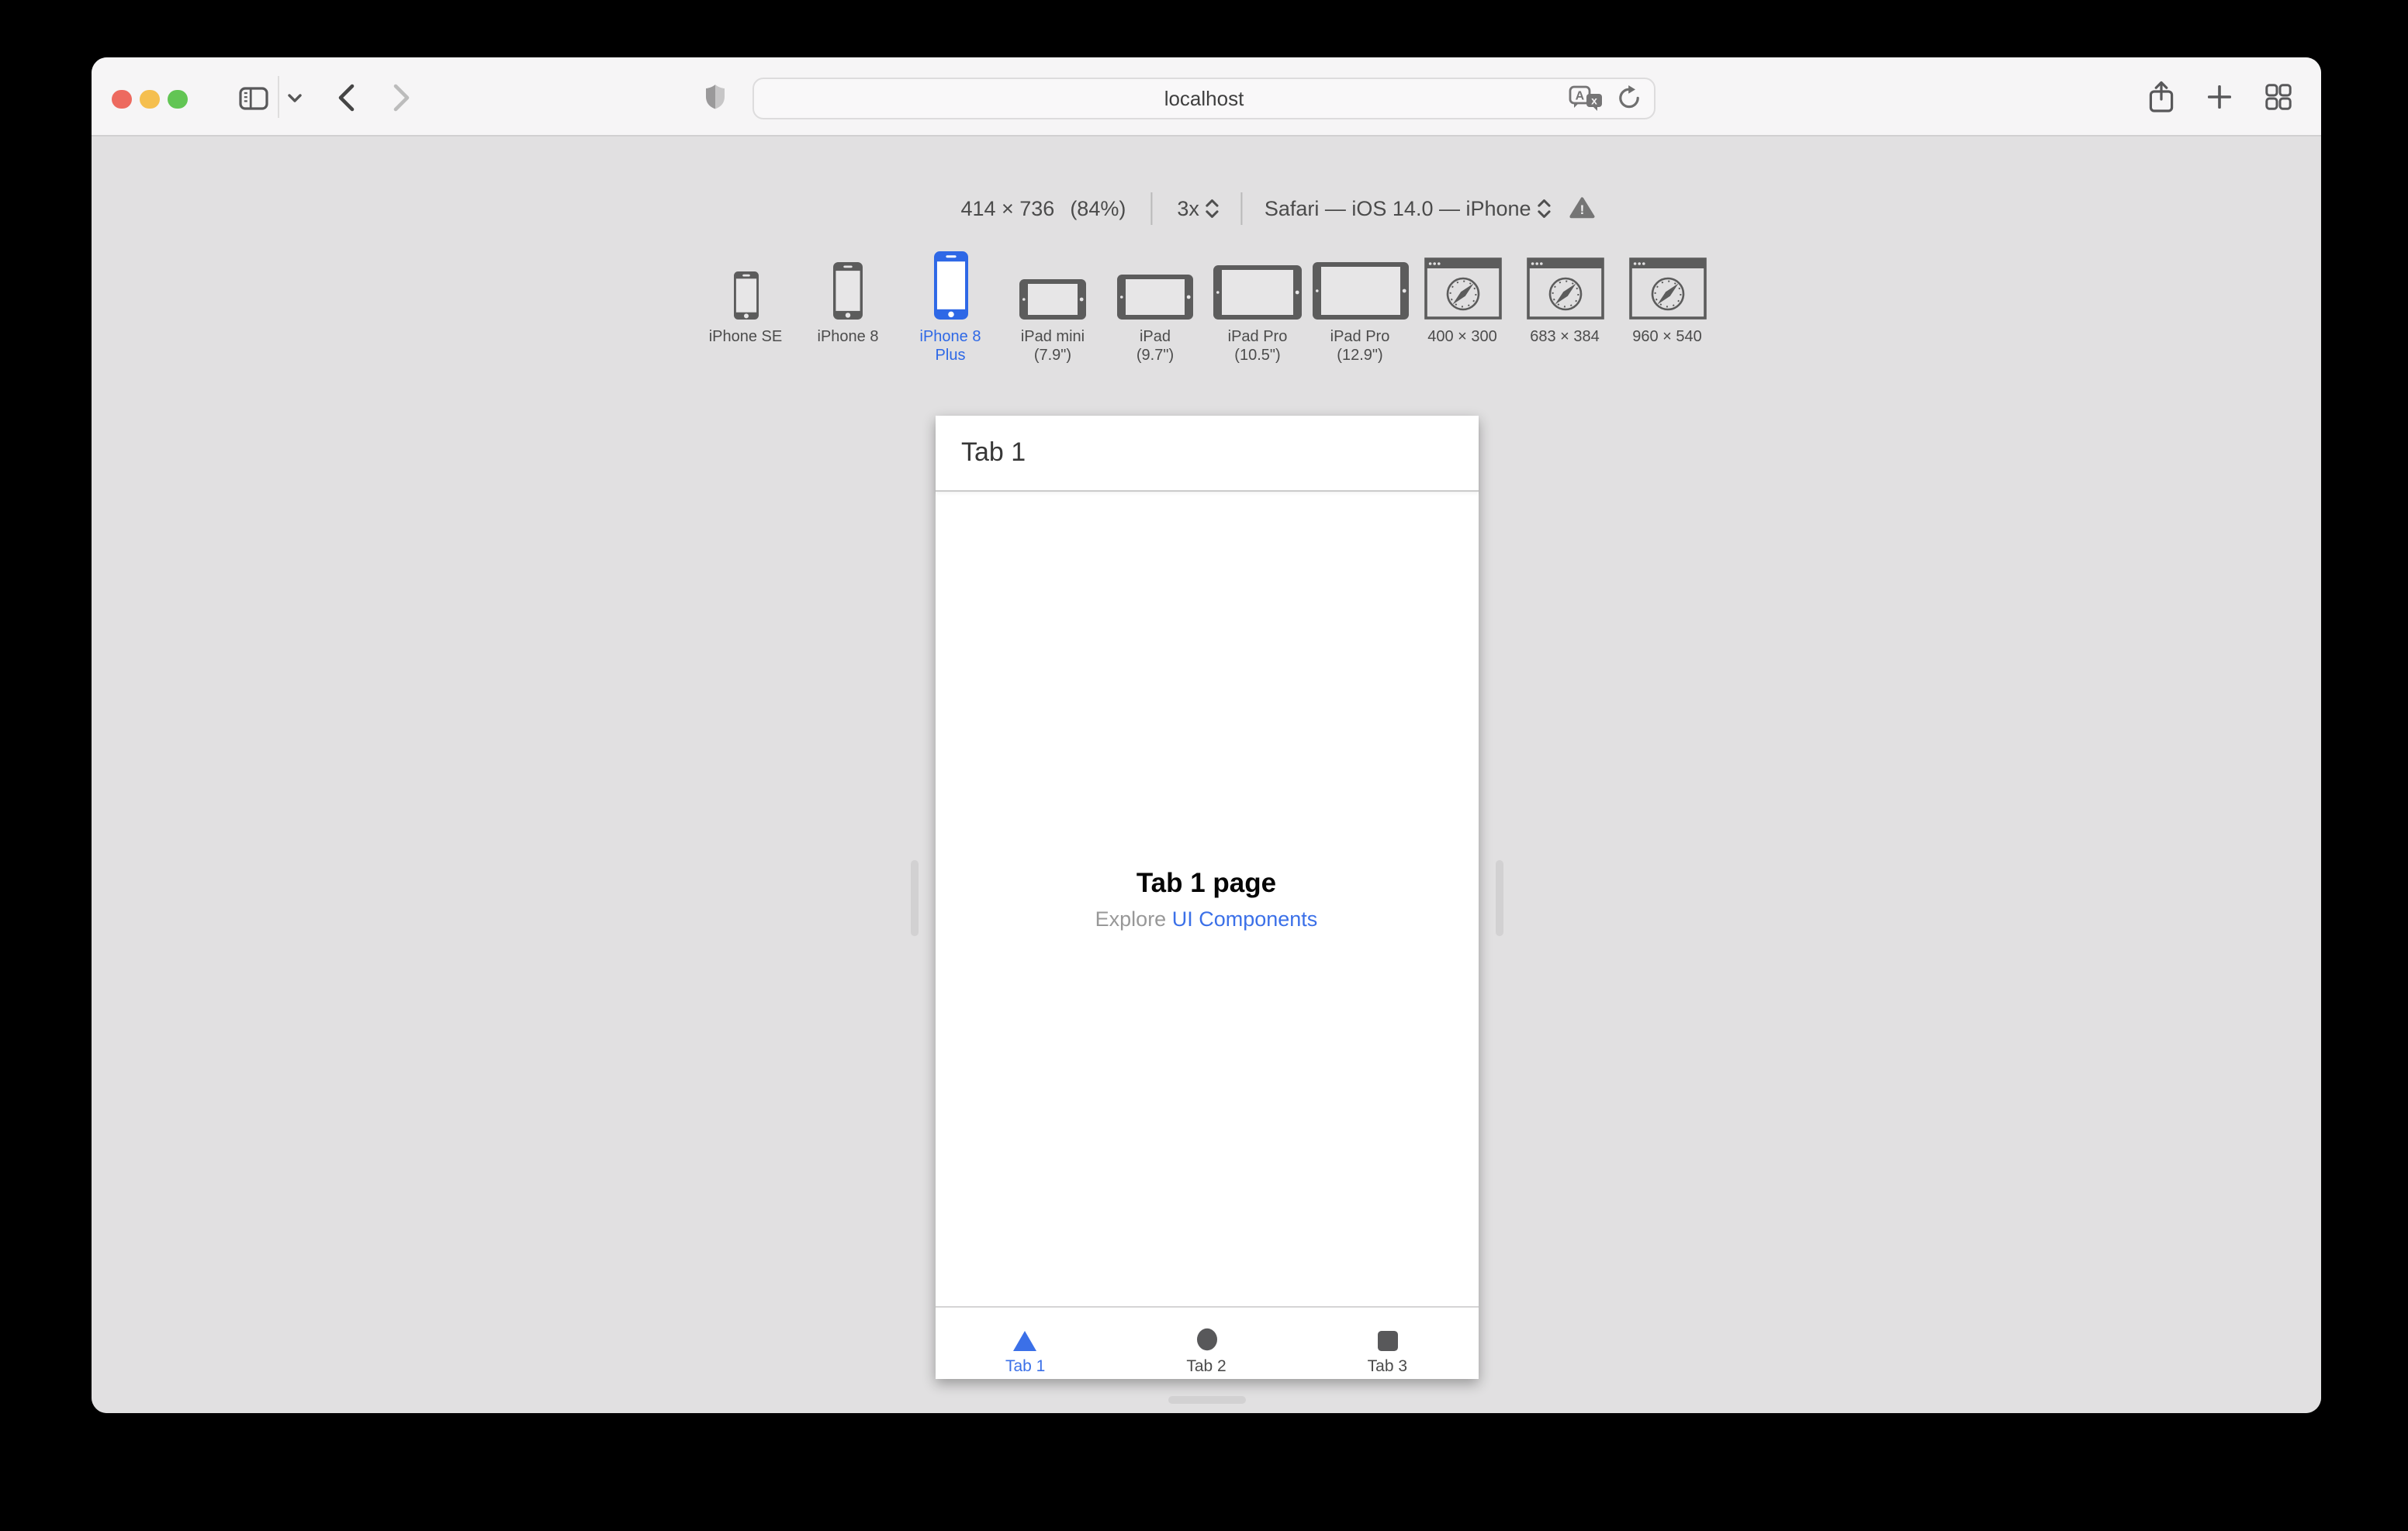 The image size is (2408, 1531). What do you see at coordinates (1257, 346) in the screenshot?
I see `device-label: iPad Pro (10.5")` at bounding box center [1257, 346].